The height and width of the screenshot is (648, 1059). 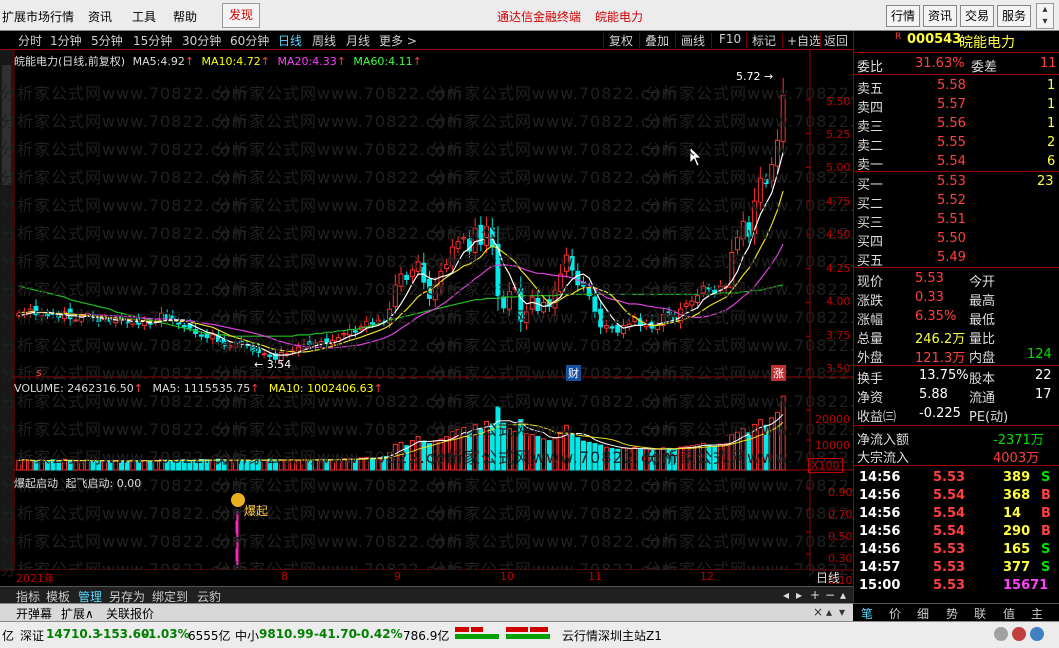 What do you see at coordinates (867, 613) in the screenshot?
I see `tab-ticks: 笔` at bounding box center [867, 613].